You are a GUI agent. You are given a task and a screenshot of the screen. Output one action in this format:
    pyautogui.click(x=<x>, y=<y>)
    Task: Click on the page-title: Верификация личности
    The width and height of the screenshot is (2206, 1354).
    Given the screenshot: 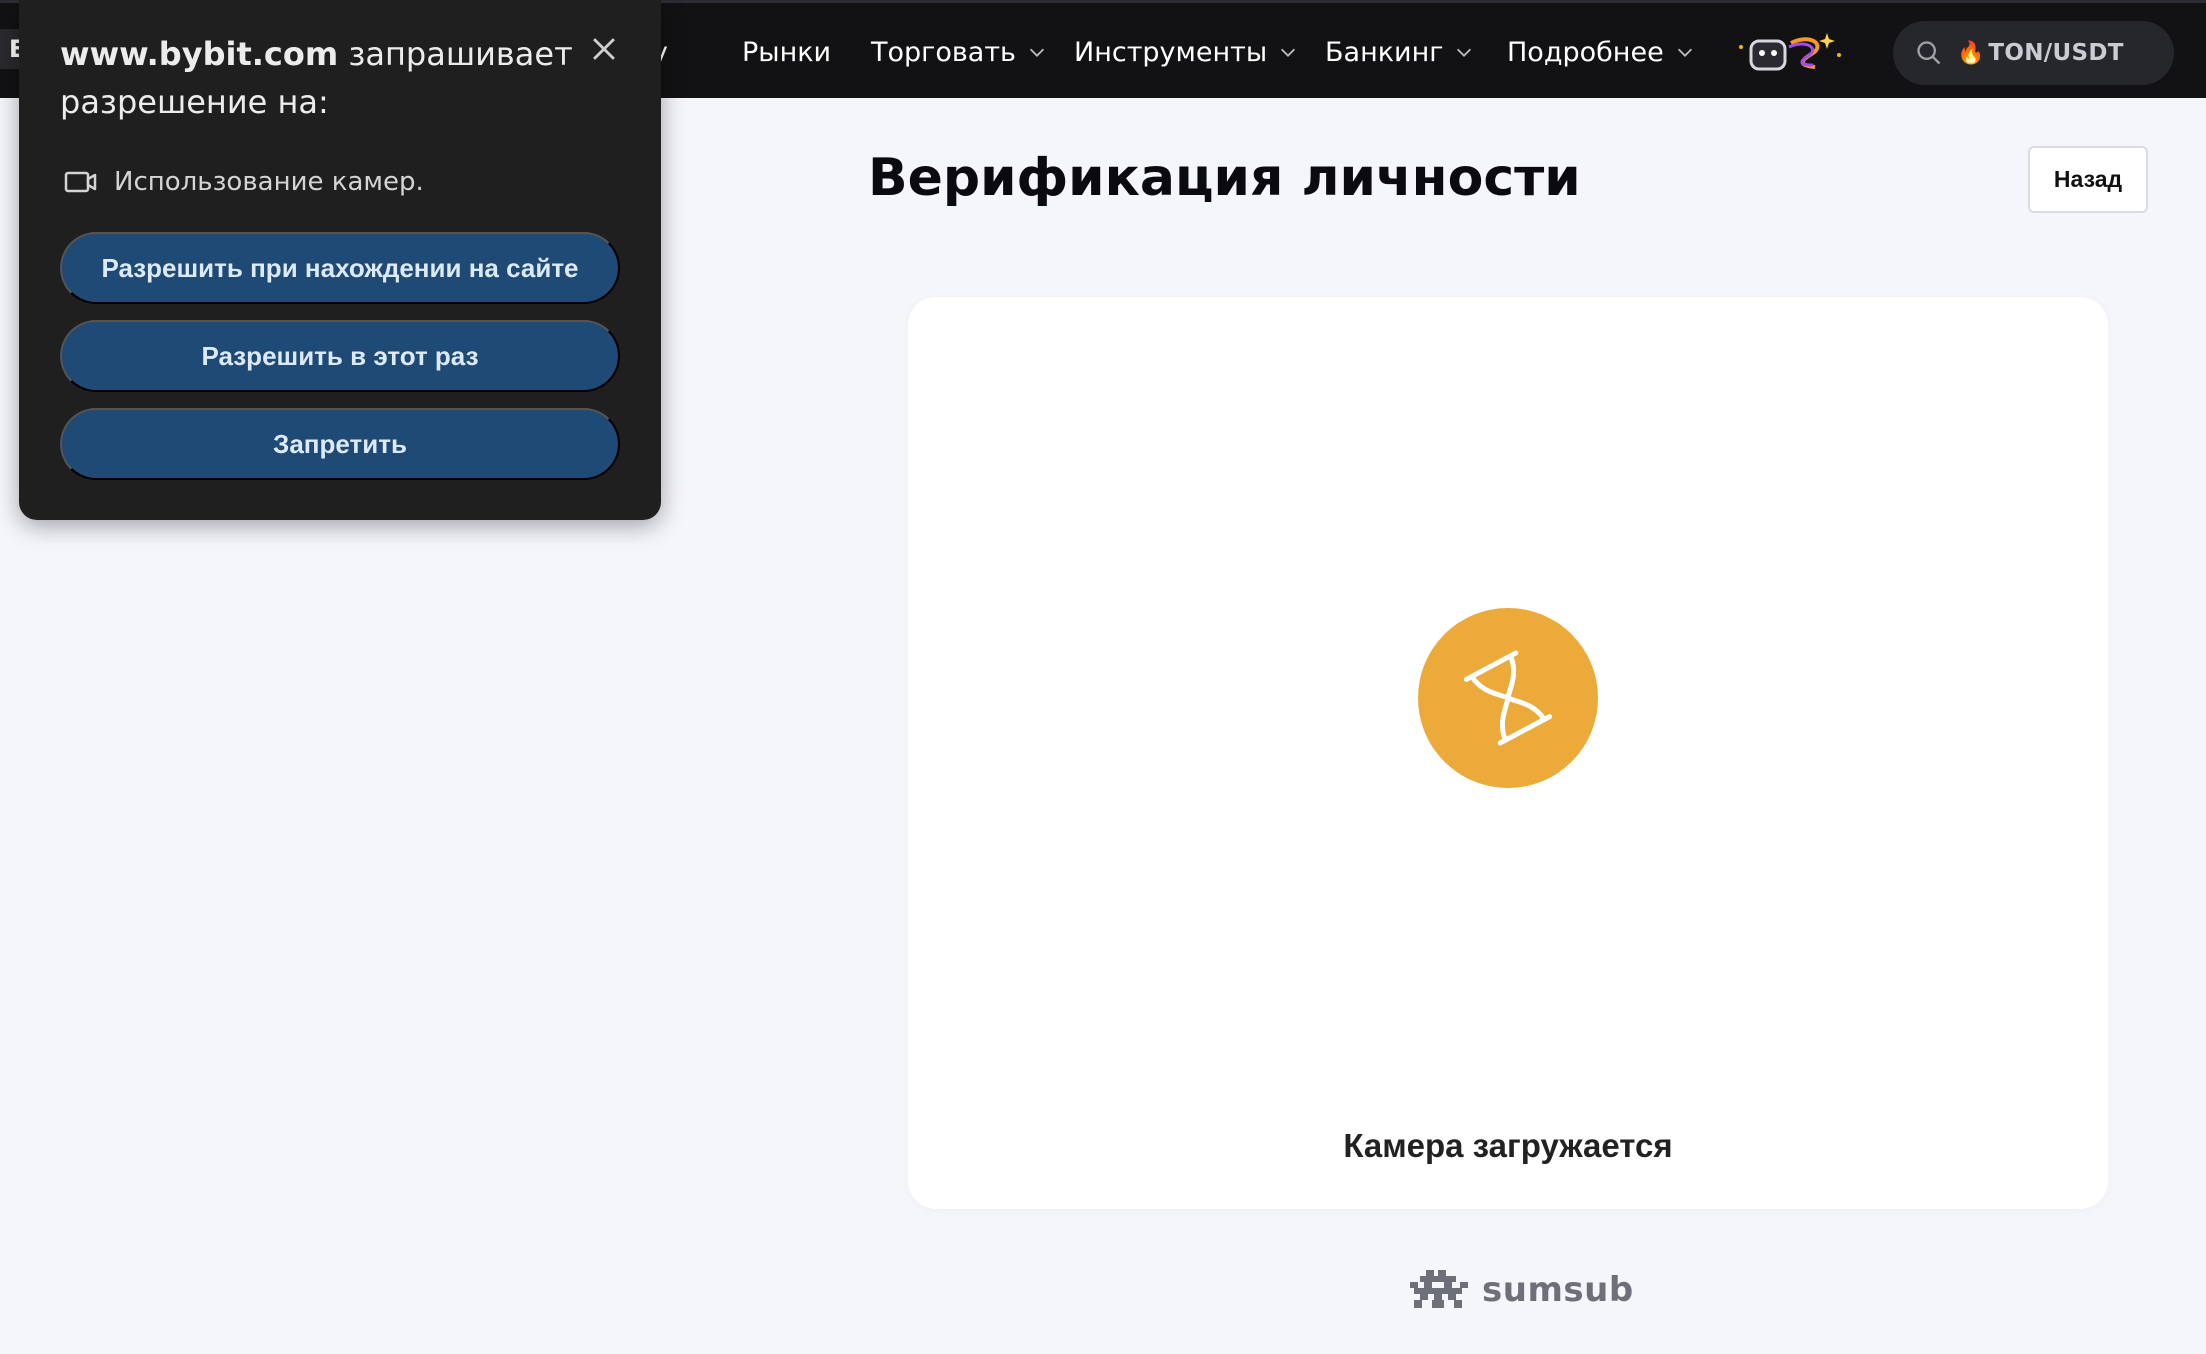 What is the action you would take?
    pyautogui.click(x=1224, y=178)
    